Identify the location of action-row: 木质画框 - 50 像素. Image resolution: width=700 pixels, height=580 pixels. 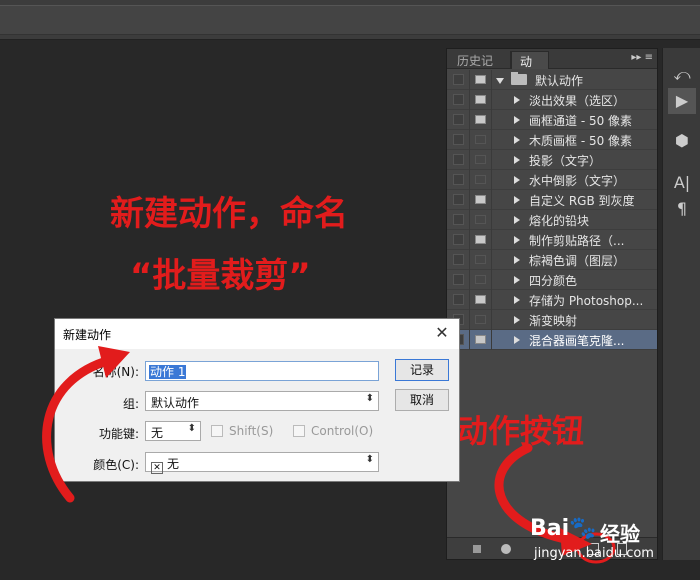
(552, 140).